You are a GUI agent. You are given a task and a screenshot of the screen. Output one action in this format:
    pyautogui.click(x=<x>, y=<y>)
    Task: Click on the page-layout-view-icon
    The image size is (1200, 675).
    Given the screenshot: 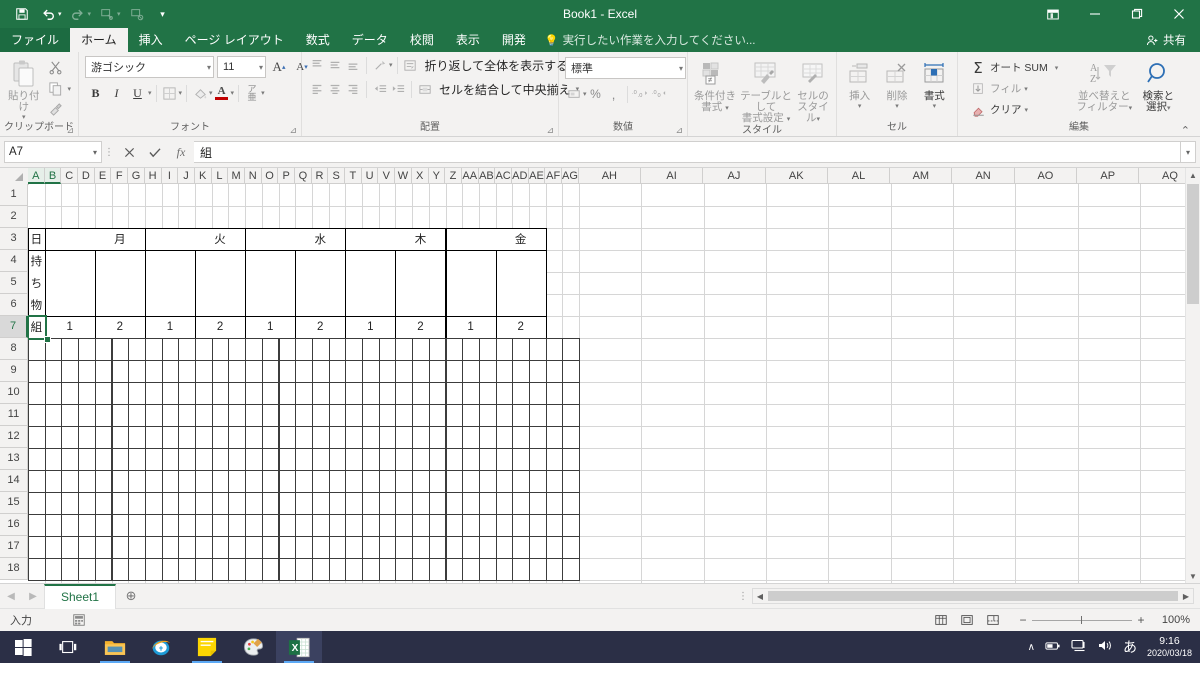 What is the action you would take?
    pyautogui.click(x=967, y=620)
    